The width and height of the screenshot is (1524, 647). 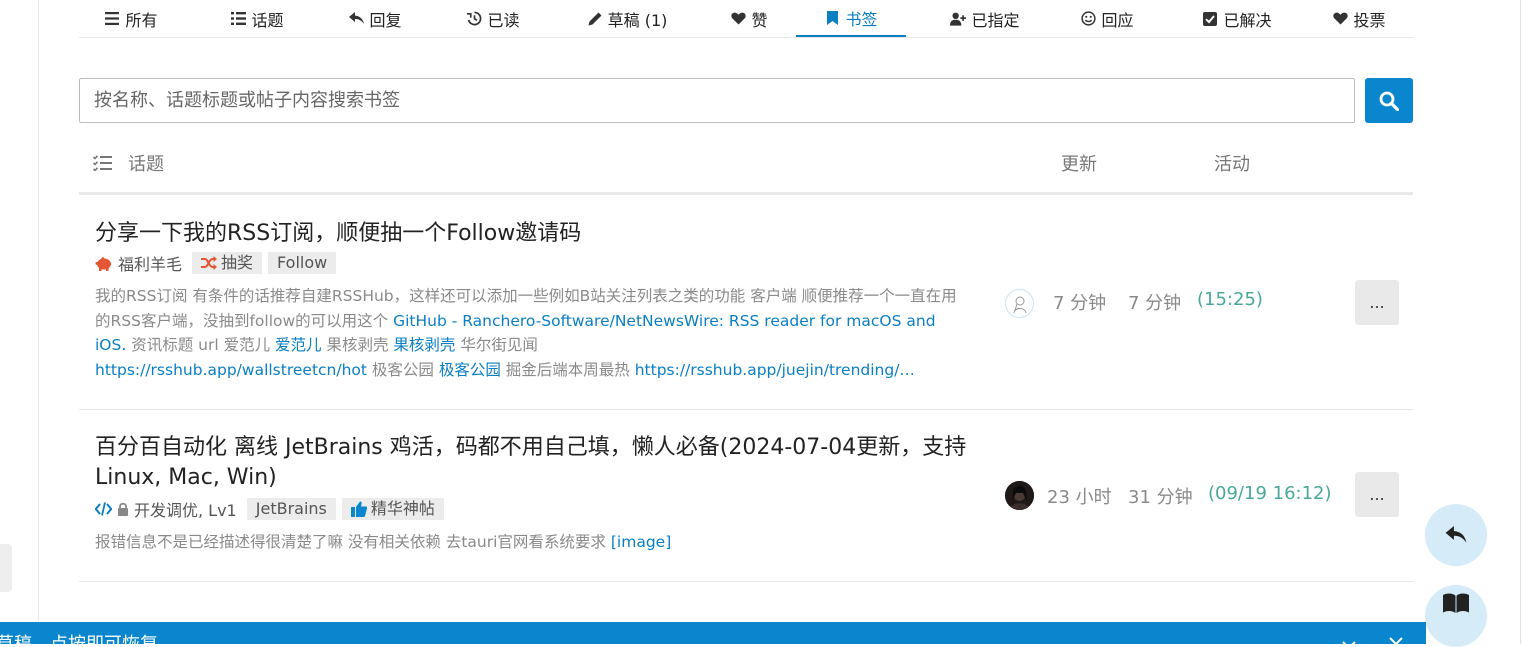 What do you see at coordinates (1088, 19) in the screenshot?
I see `smile-icon` at bounding box center [1088, 19].